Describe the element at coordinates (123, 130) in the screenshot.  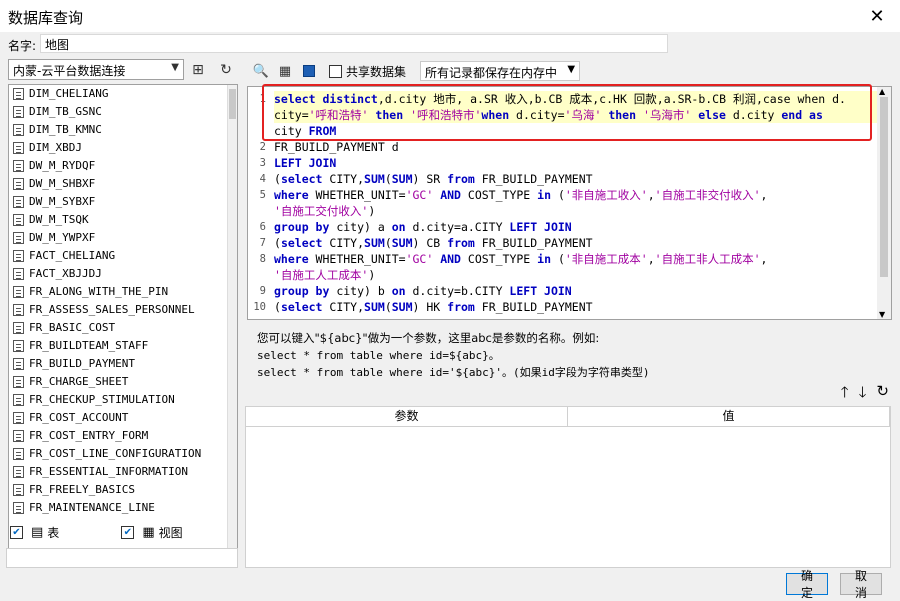
I see `table-list-item: DIM_TB_KMNC` at that location.